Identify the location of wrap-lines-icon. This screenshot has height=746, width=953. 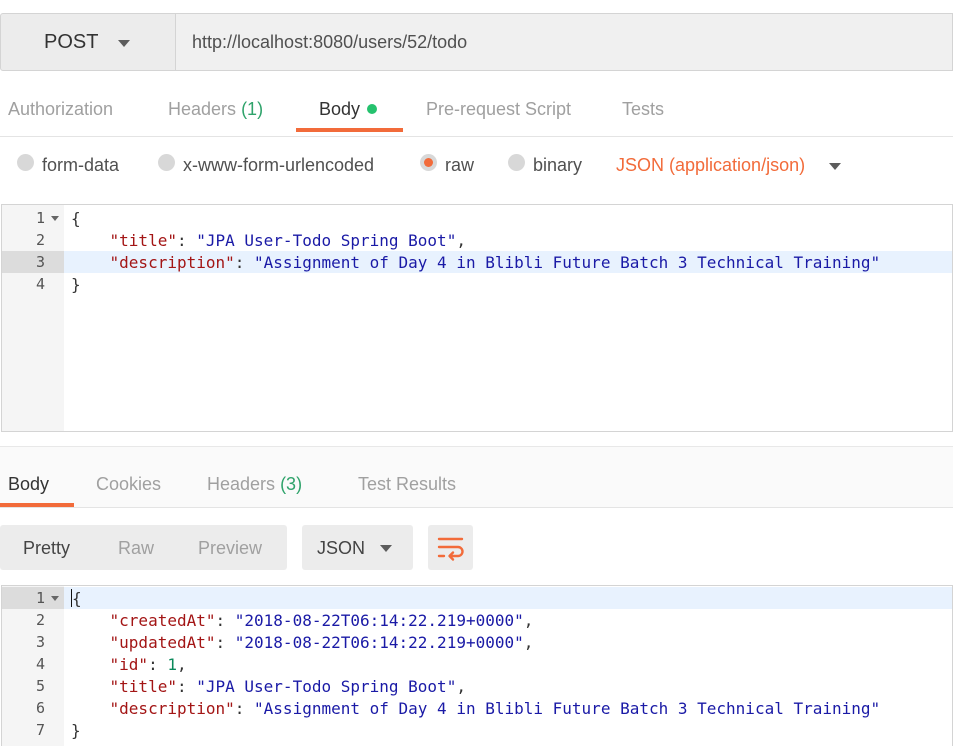
(450, 549).